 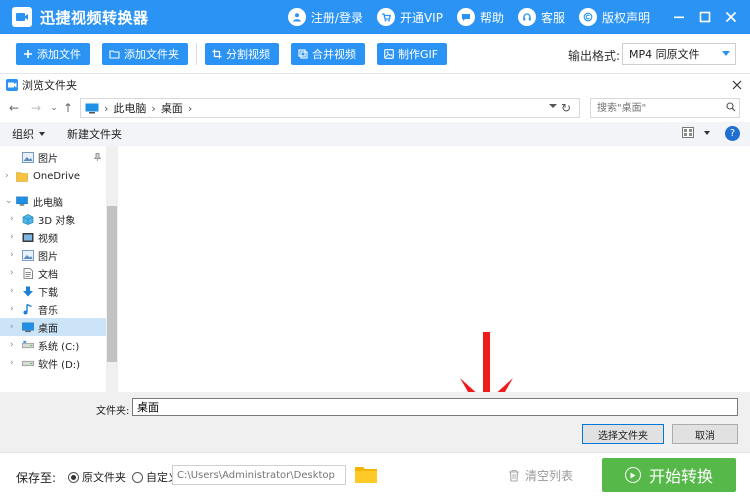 What do you see at coordinates (36, 108) in the screenshot?
I see `forward-arrow-icon: →` at bounding box center [36, 108].